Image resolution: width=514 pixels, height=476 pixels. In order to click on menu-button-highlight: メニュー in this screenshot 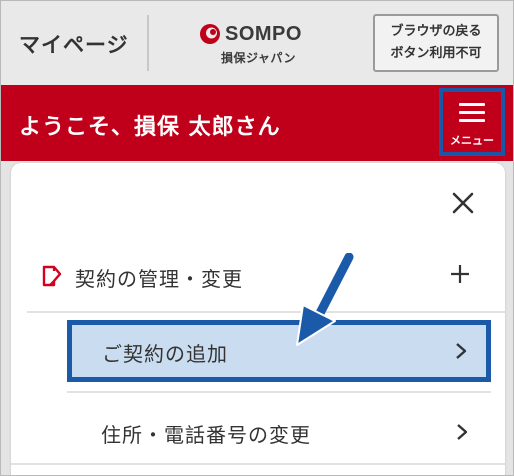, I will do `click(472, 122)`.